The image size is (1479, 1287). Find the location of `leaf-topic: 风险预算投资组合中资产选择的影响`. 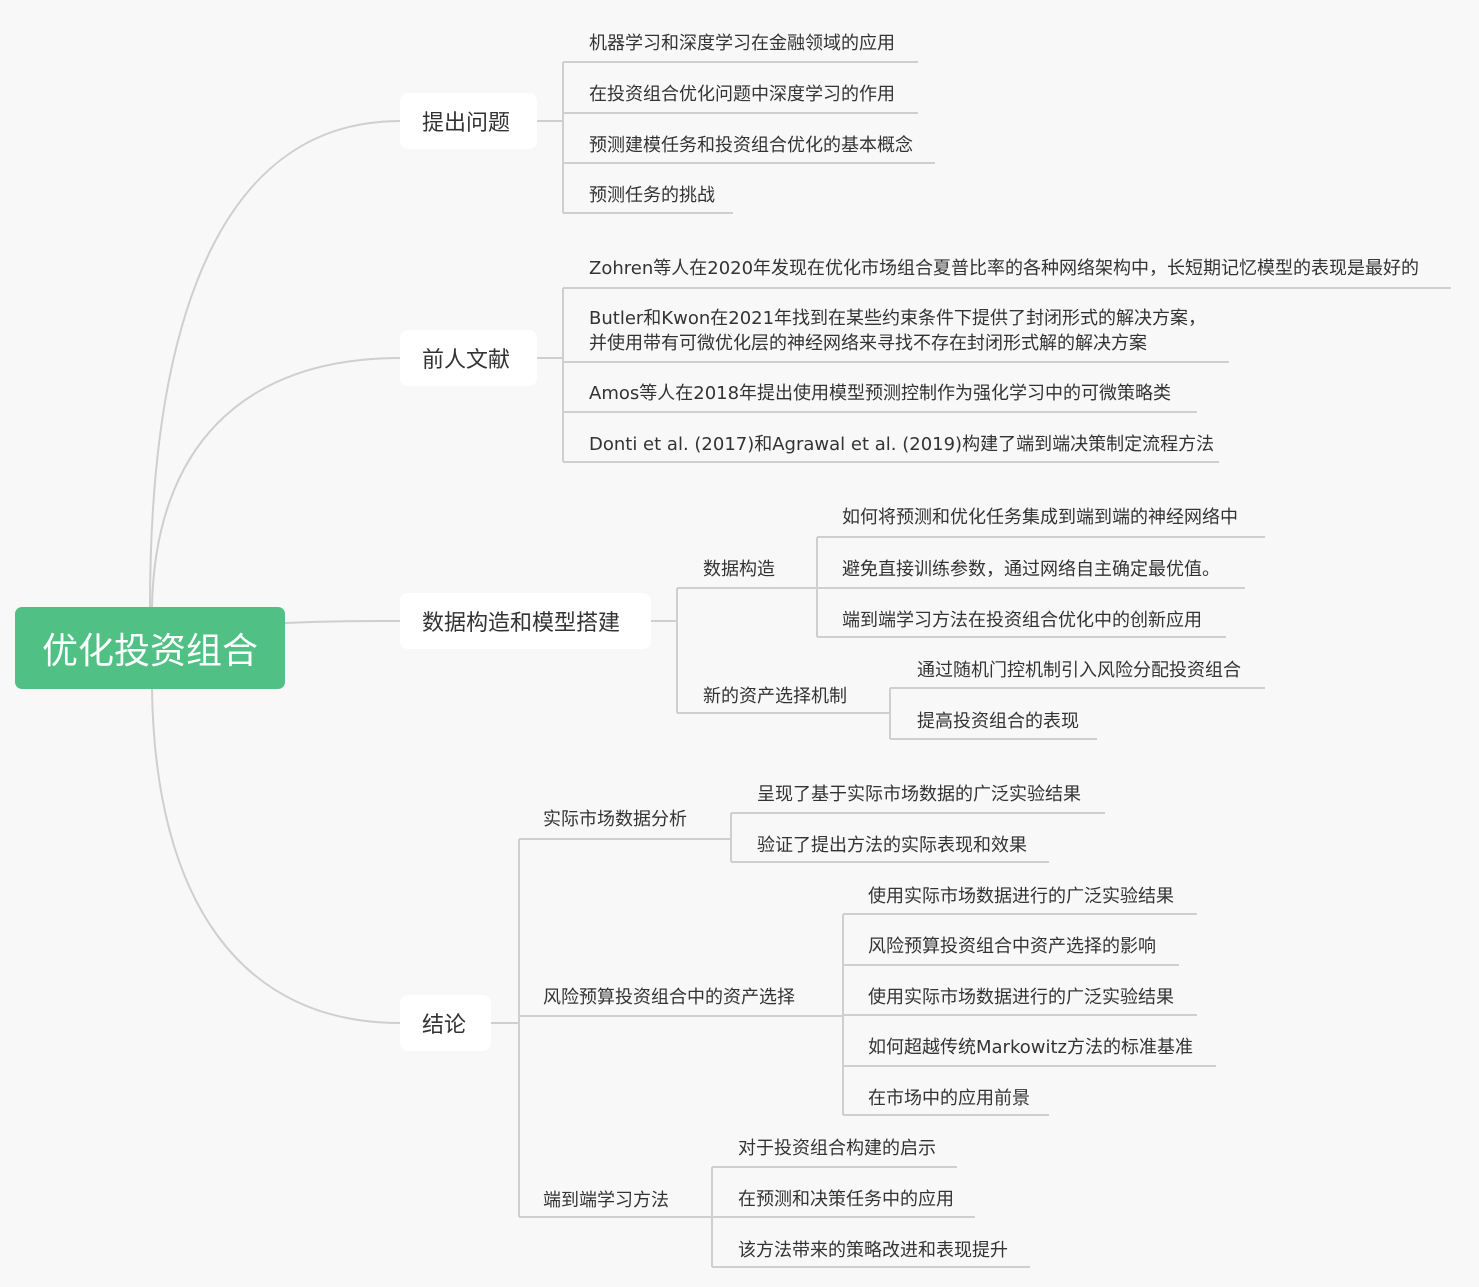

leaf-topic: 风险预算投资组合中资产选择的影响 is located at coordinates (1012, 946).